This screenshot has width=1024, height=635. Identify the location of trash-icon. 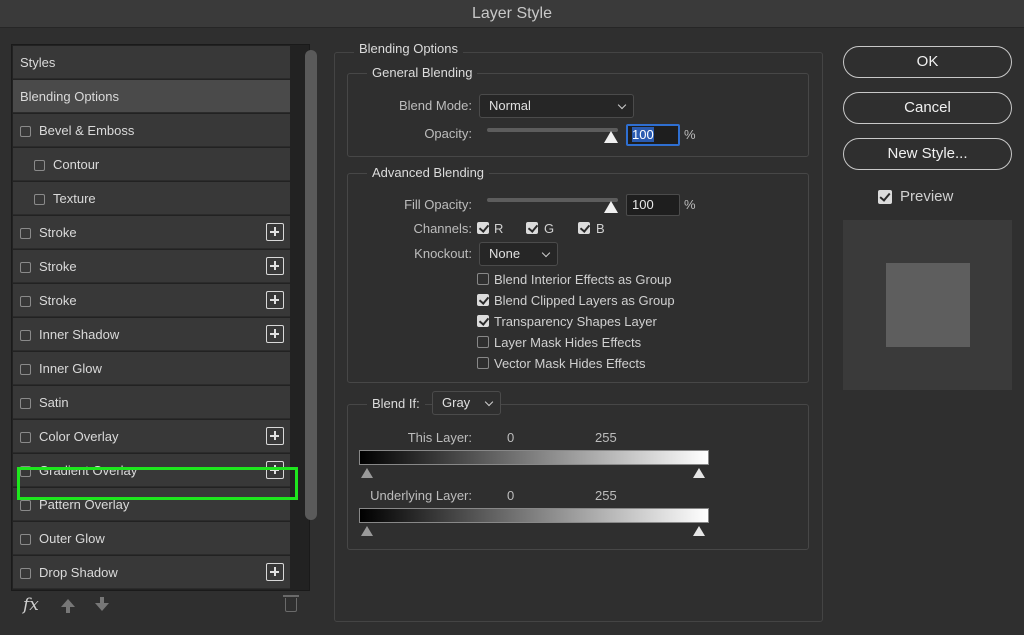
(291, 603).